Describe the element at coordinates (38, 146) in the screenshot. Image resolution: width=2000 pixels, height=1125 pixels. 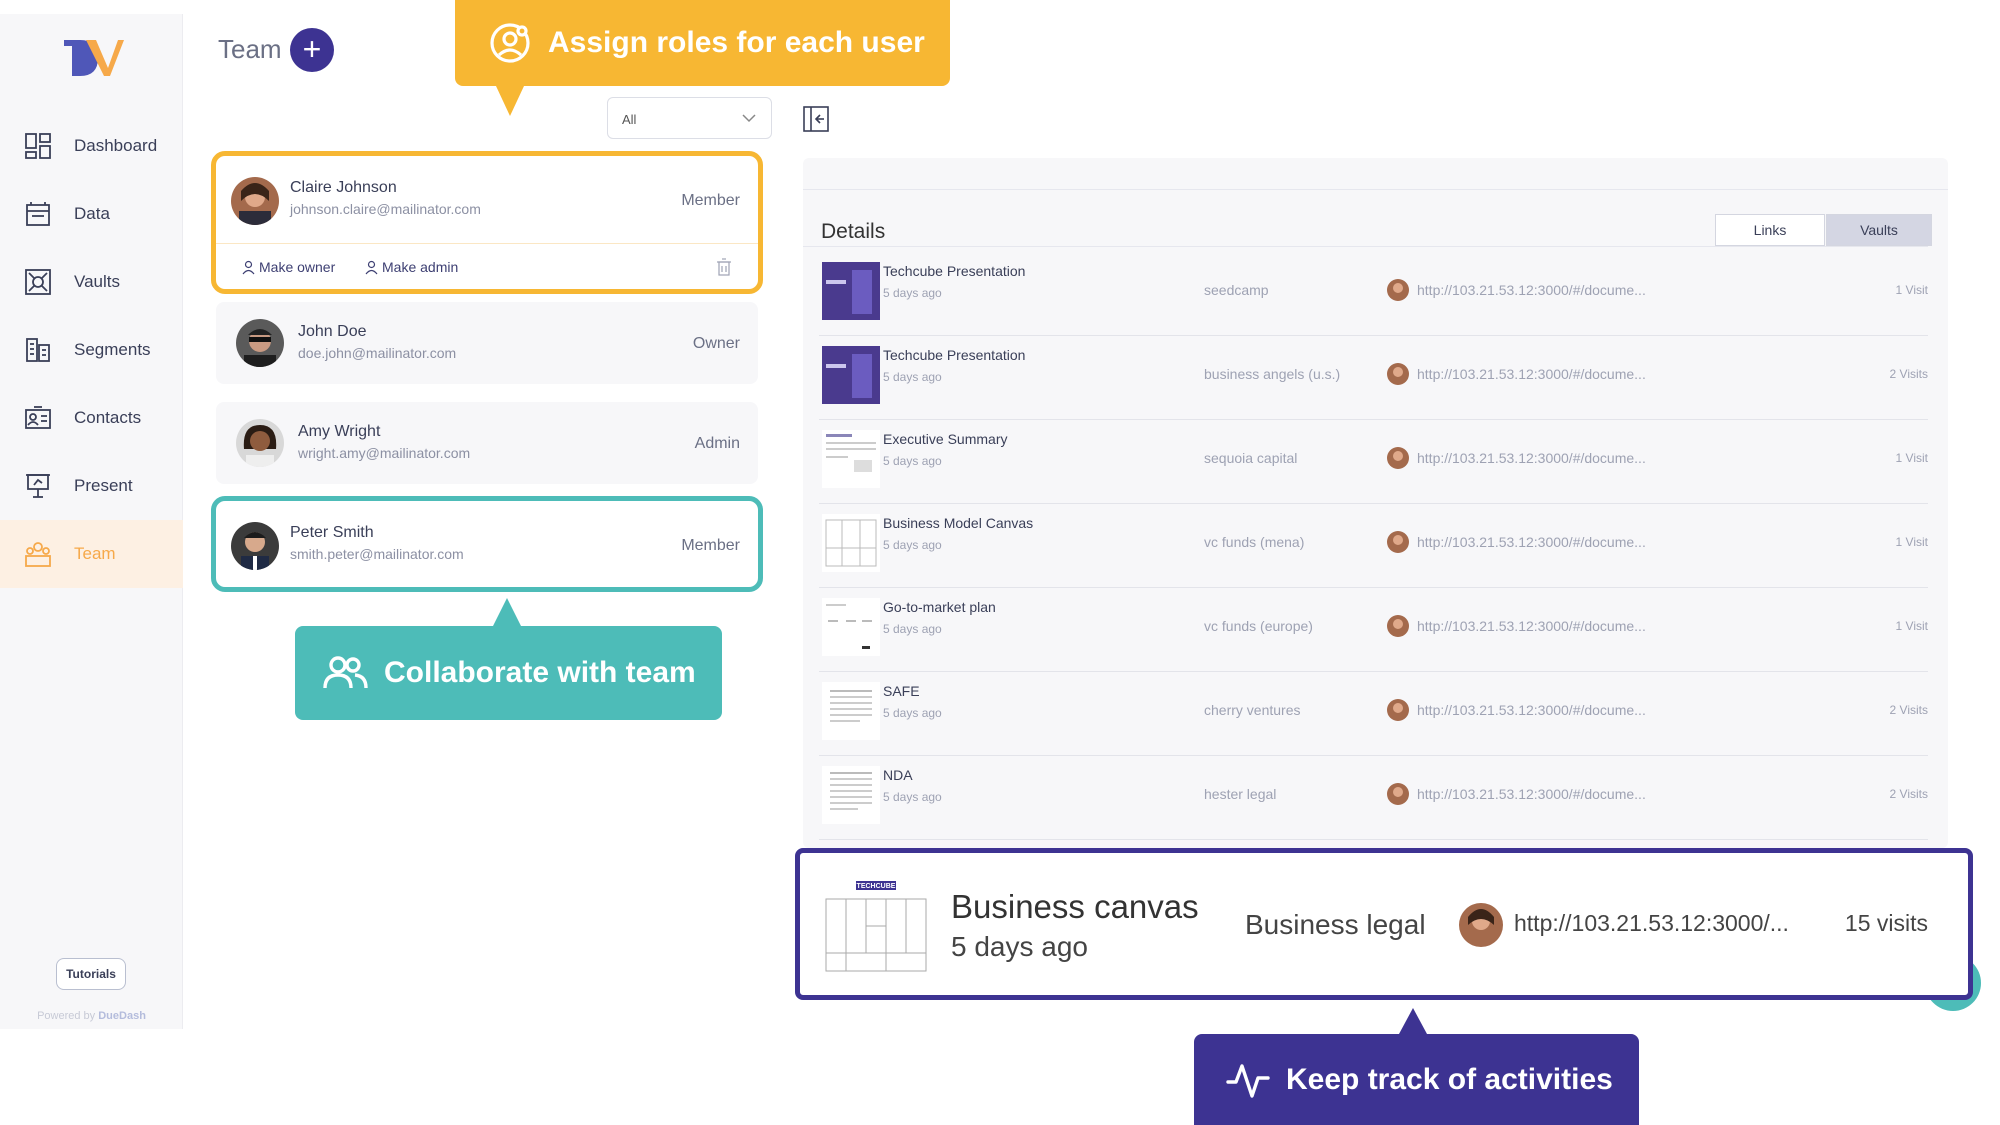
I see `dashboard-icon` at that location.